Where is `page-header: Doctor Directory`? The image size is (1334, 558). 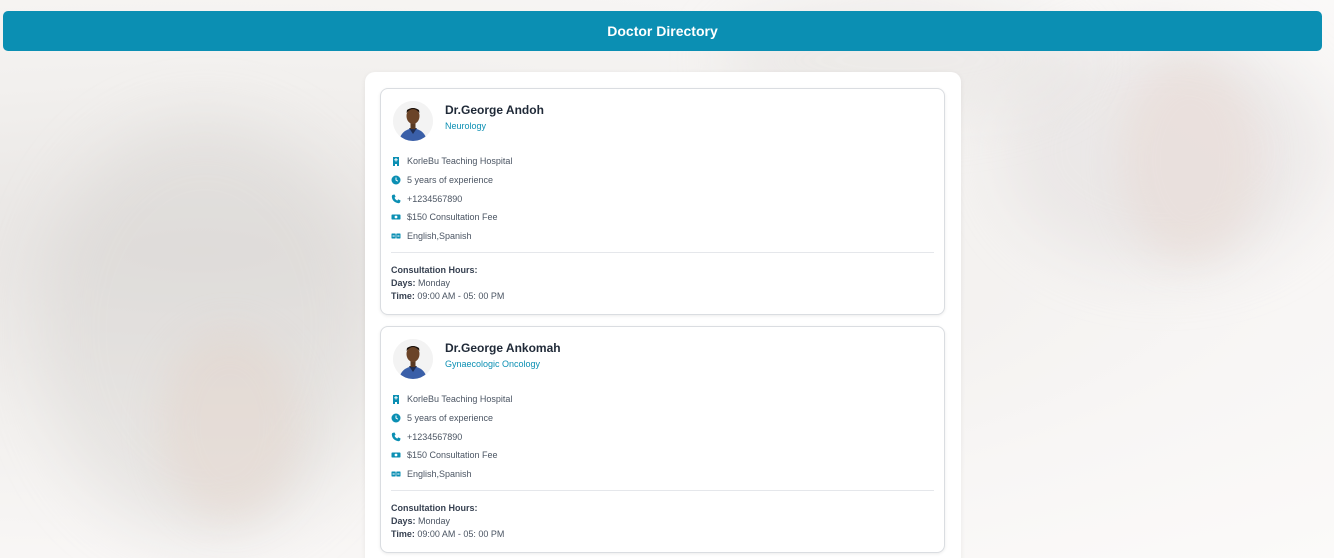
page-header: Doctor Directory is located at coordinates (662, 31).